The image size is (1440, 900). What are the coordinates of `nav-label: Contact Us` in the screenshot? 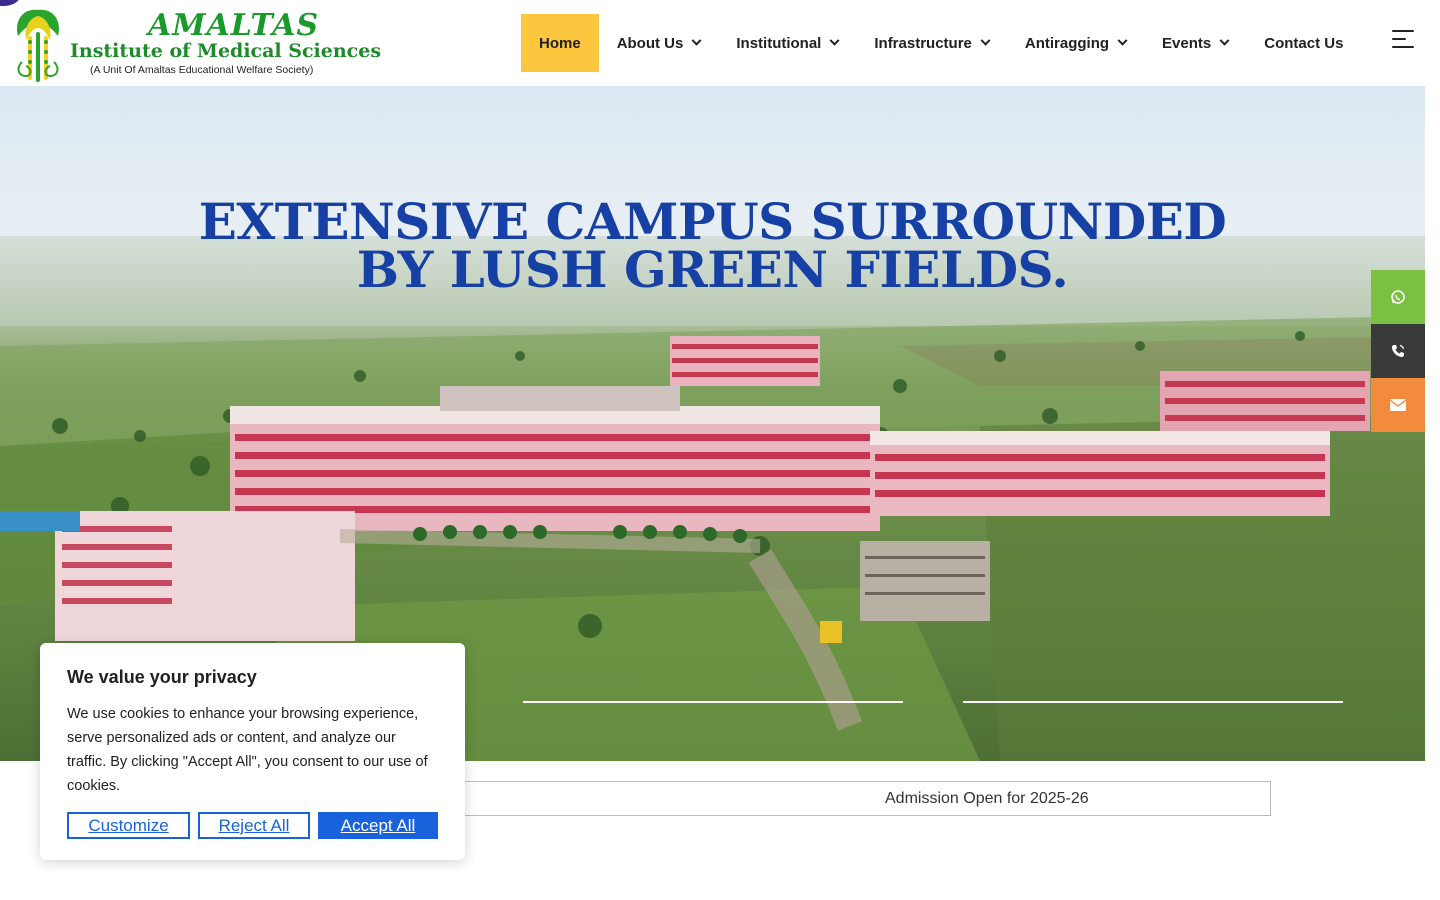 It's located at (1304, 43).